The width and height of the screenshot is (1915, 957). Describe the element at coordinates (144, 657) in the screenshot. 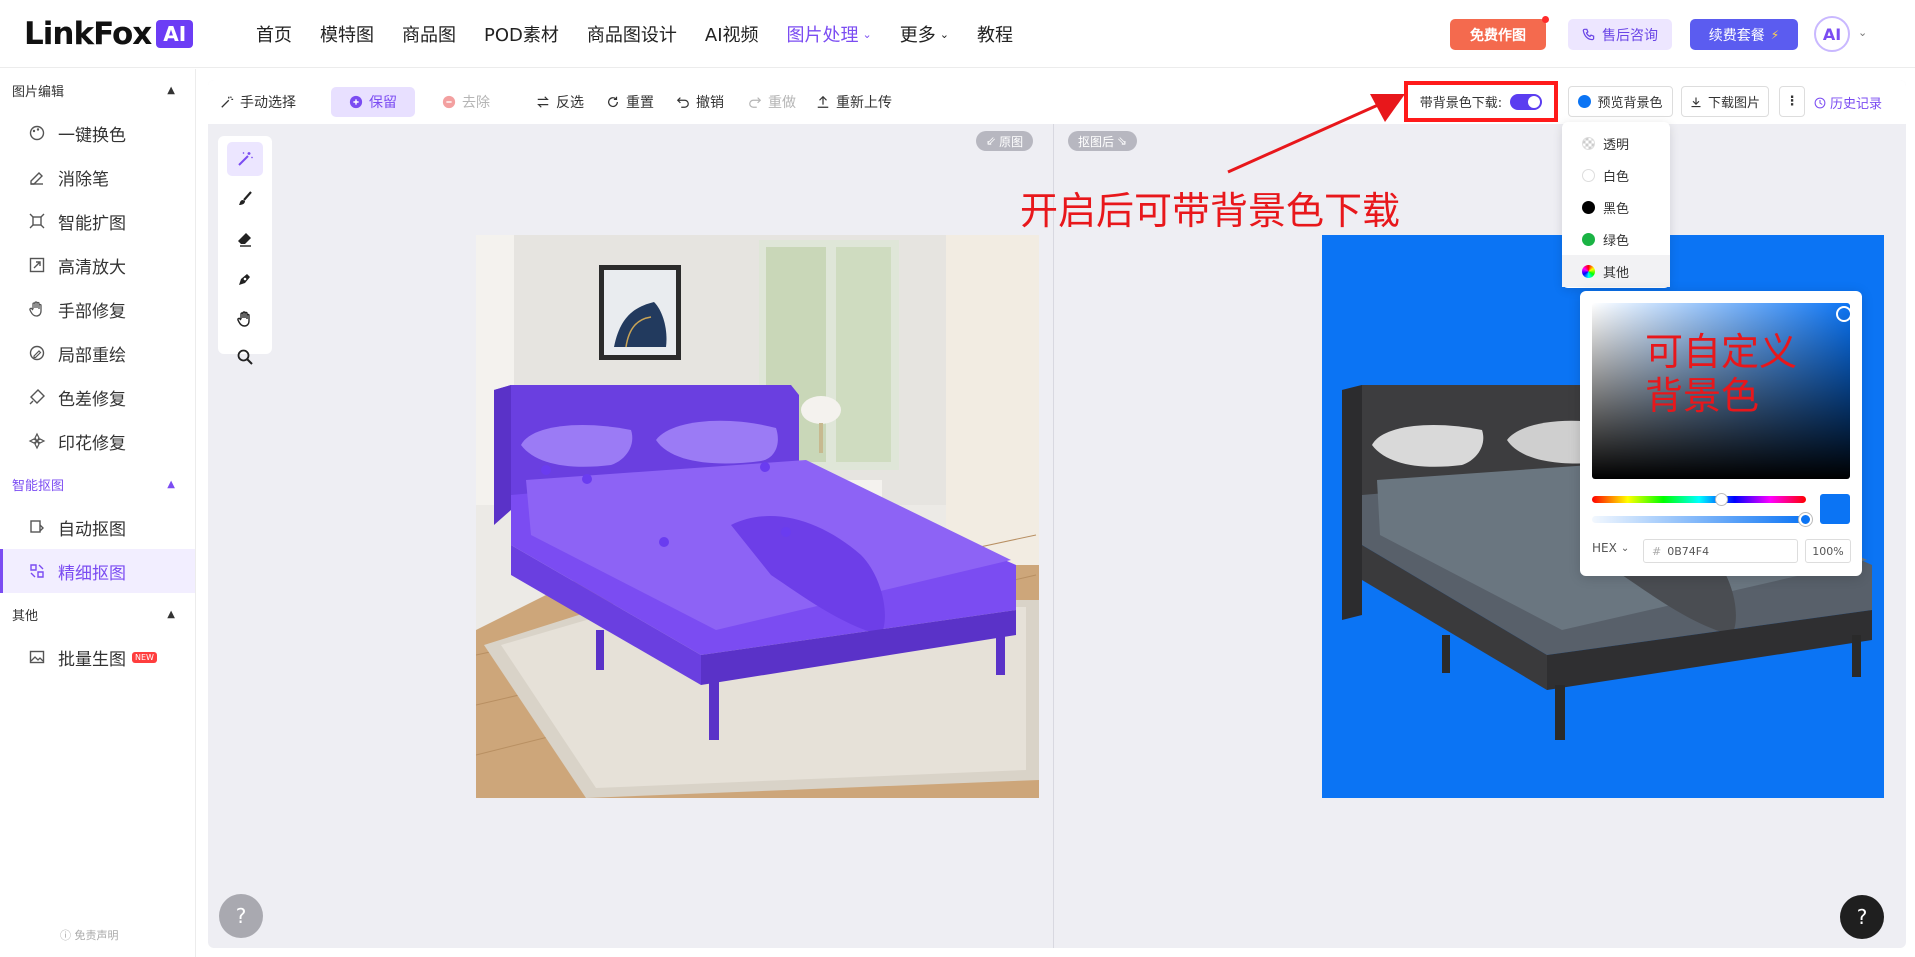

I see `new-badge: NEW` at that location.